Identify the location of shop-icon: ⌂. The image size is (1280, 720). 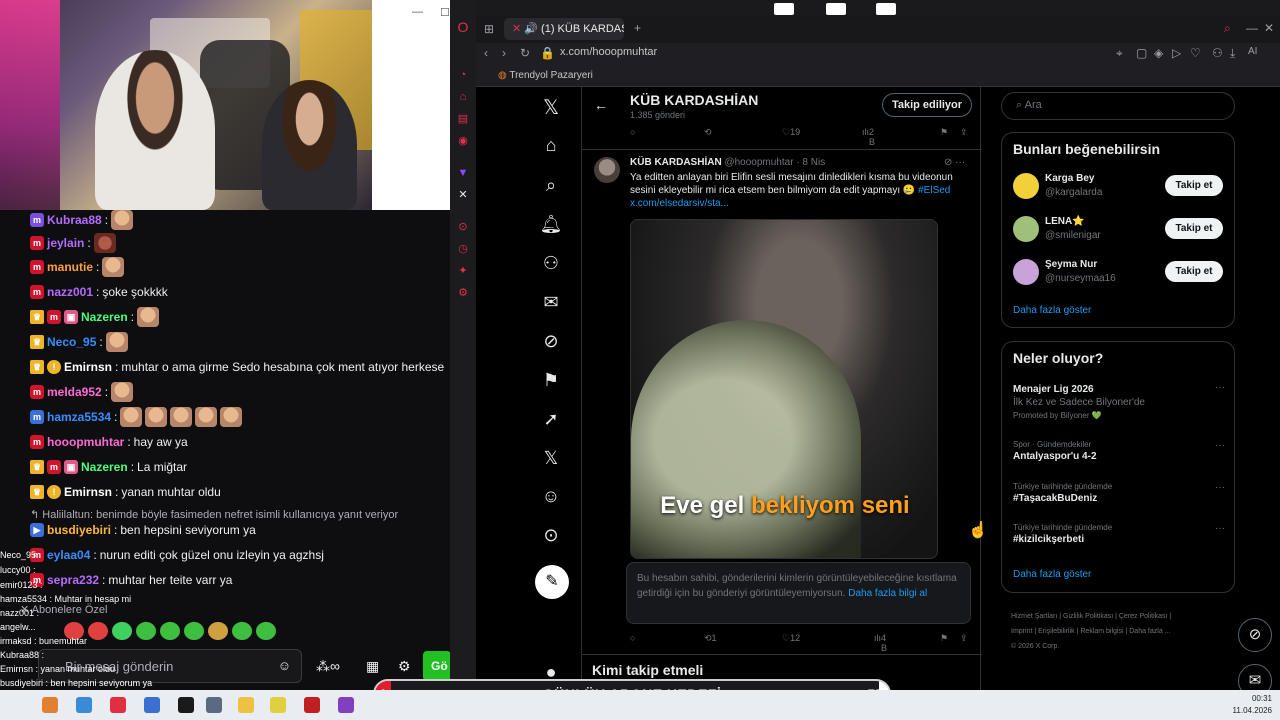
(463, 97).